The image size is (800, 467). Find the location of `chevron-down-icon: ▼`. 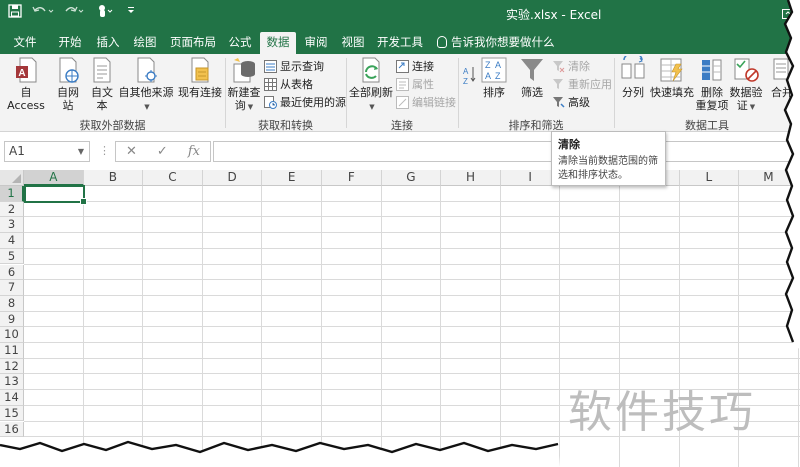

chevron-down-icon: ▼ is located at coordinates (81, 151).